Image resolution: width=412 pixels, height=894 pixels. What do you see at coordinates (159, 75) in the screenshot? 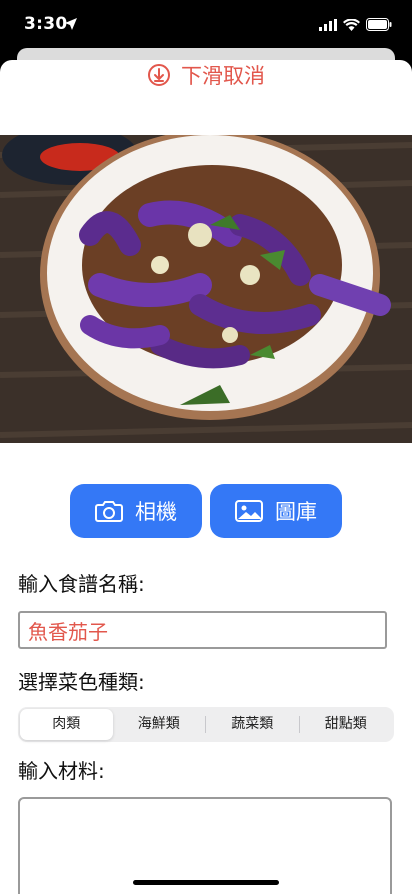
I see `arrow-down-circle-icon` at bounding box center [159, 75].